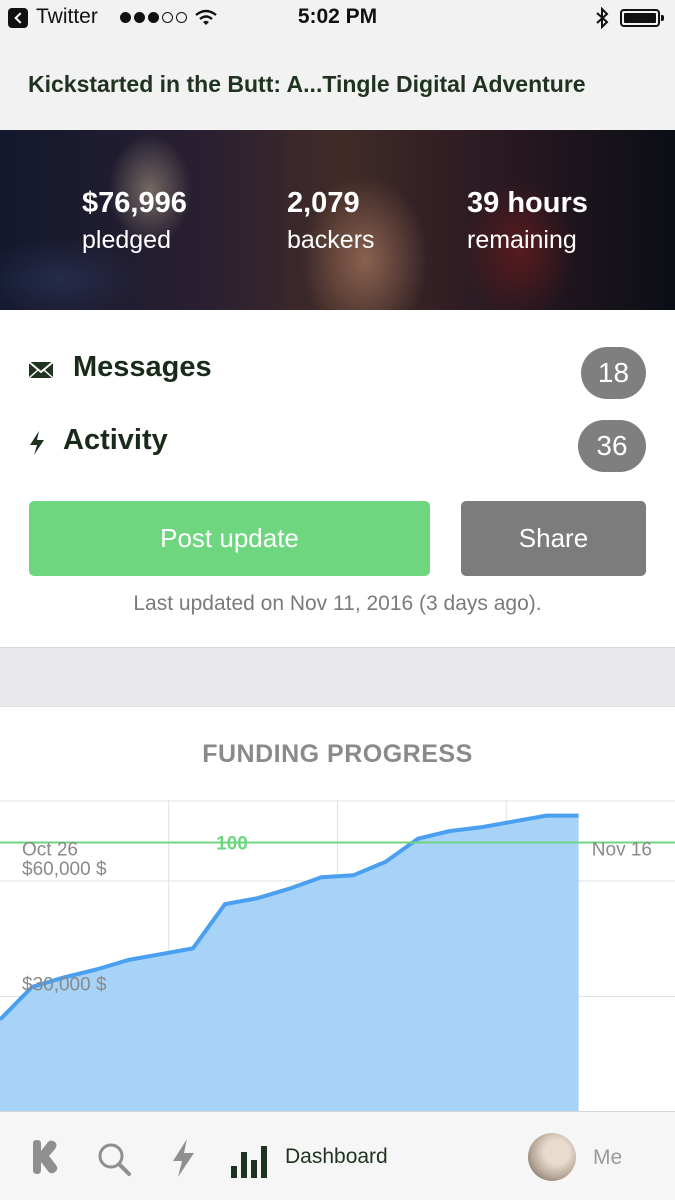 The width and height of the screenshot is (675, 1200). I want to click on messages-row: Messages 18, so click(337, 369).